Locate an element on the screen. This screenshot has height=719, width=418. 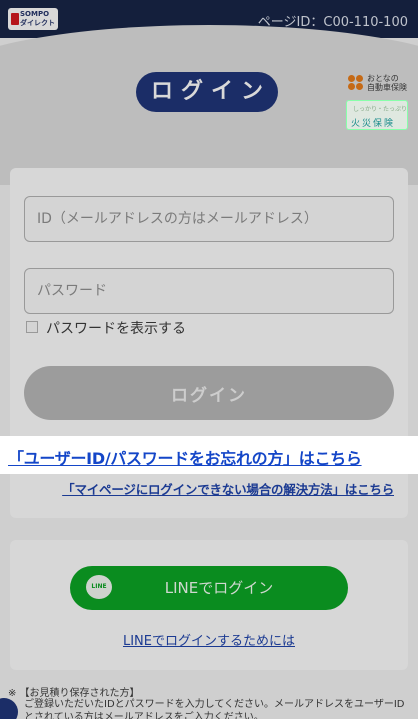
otona-line2: 自動車保険 is located at coordinates (387, 87).